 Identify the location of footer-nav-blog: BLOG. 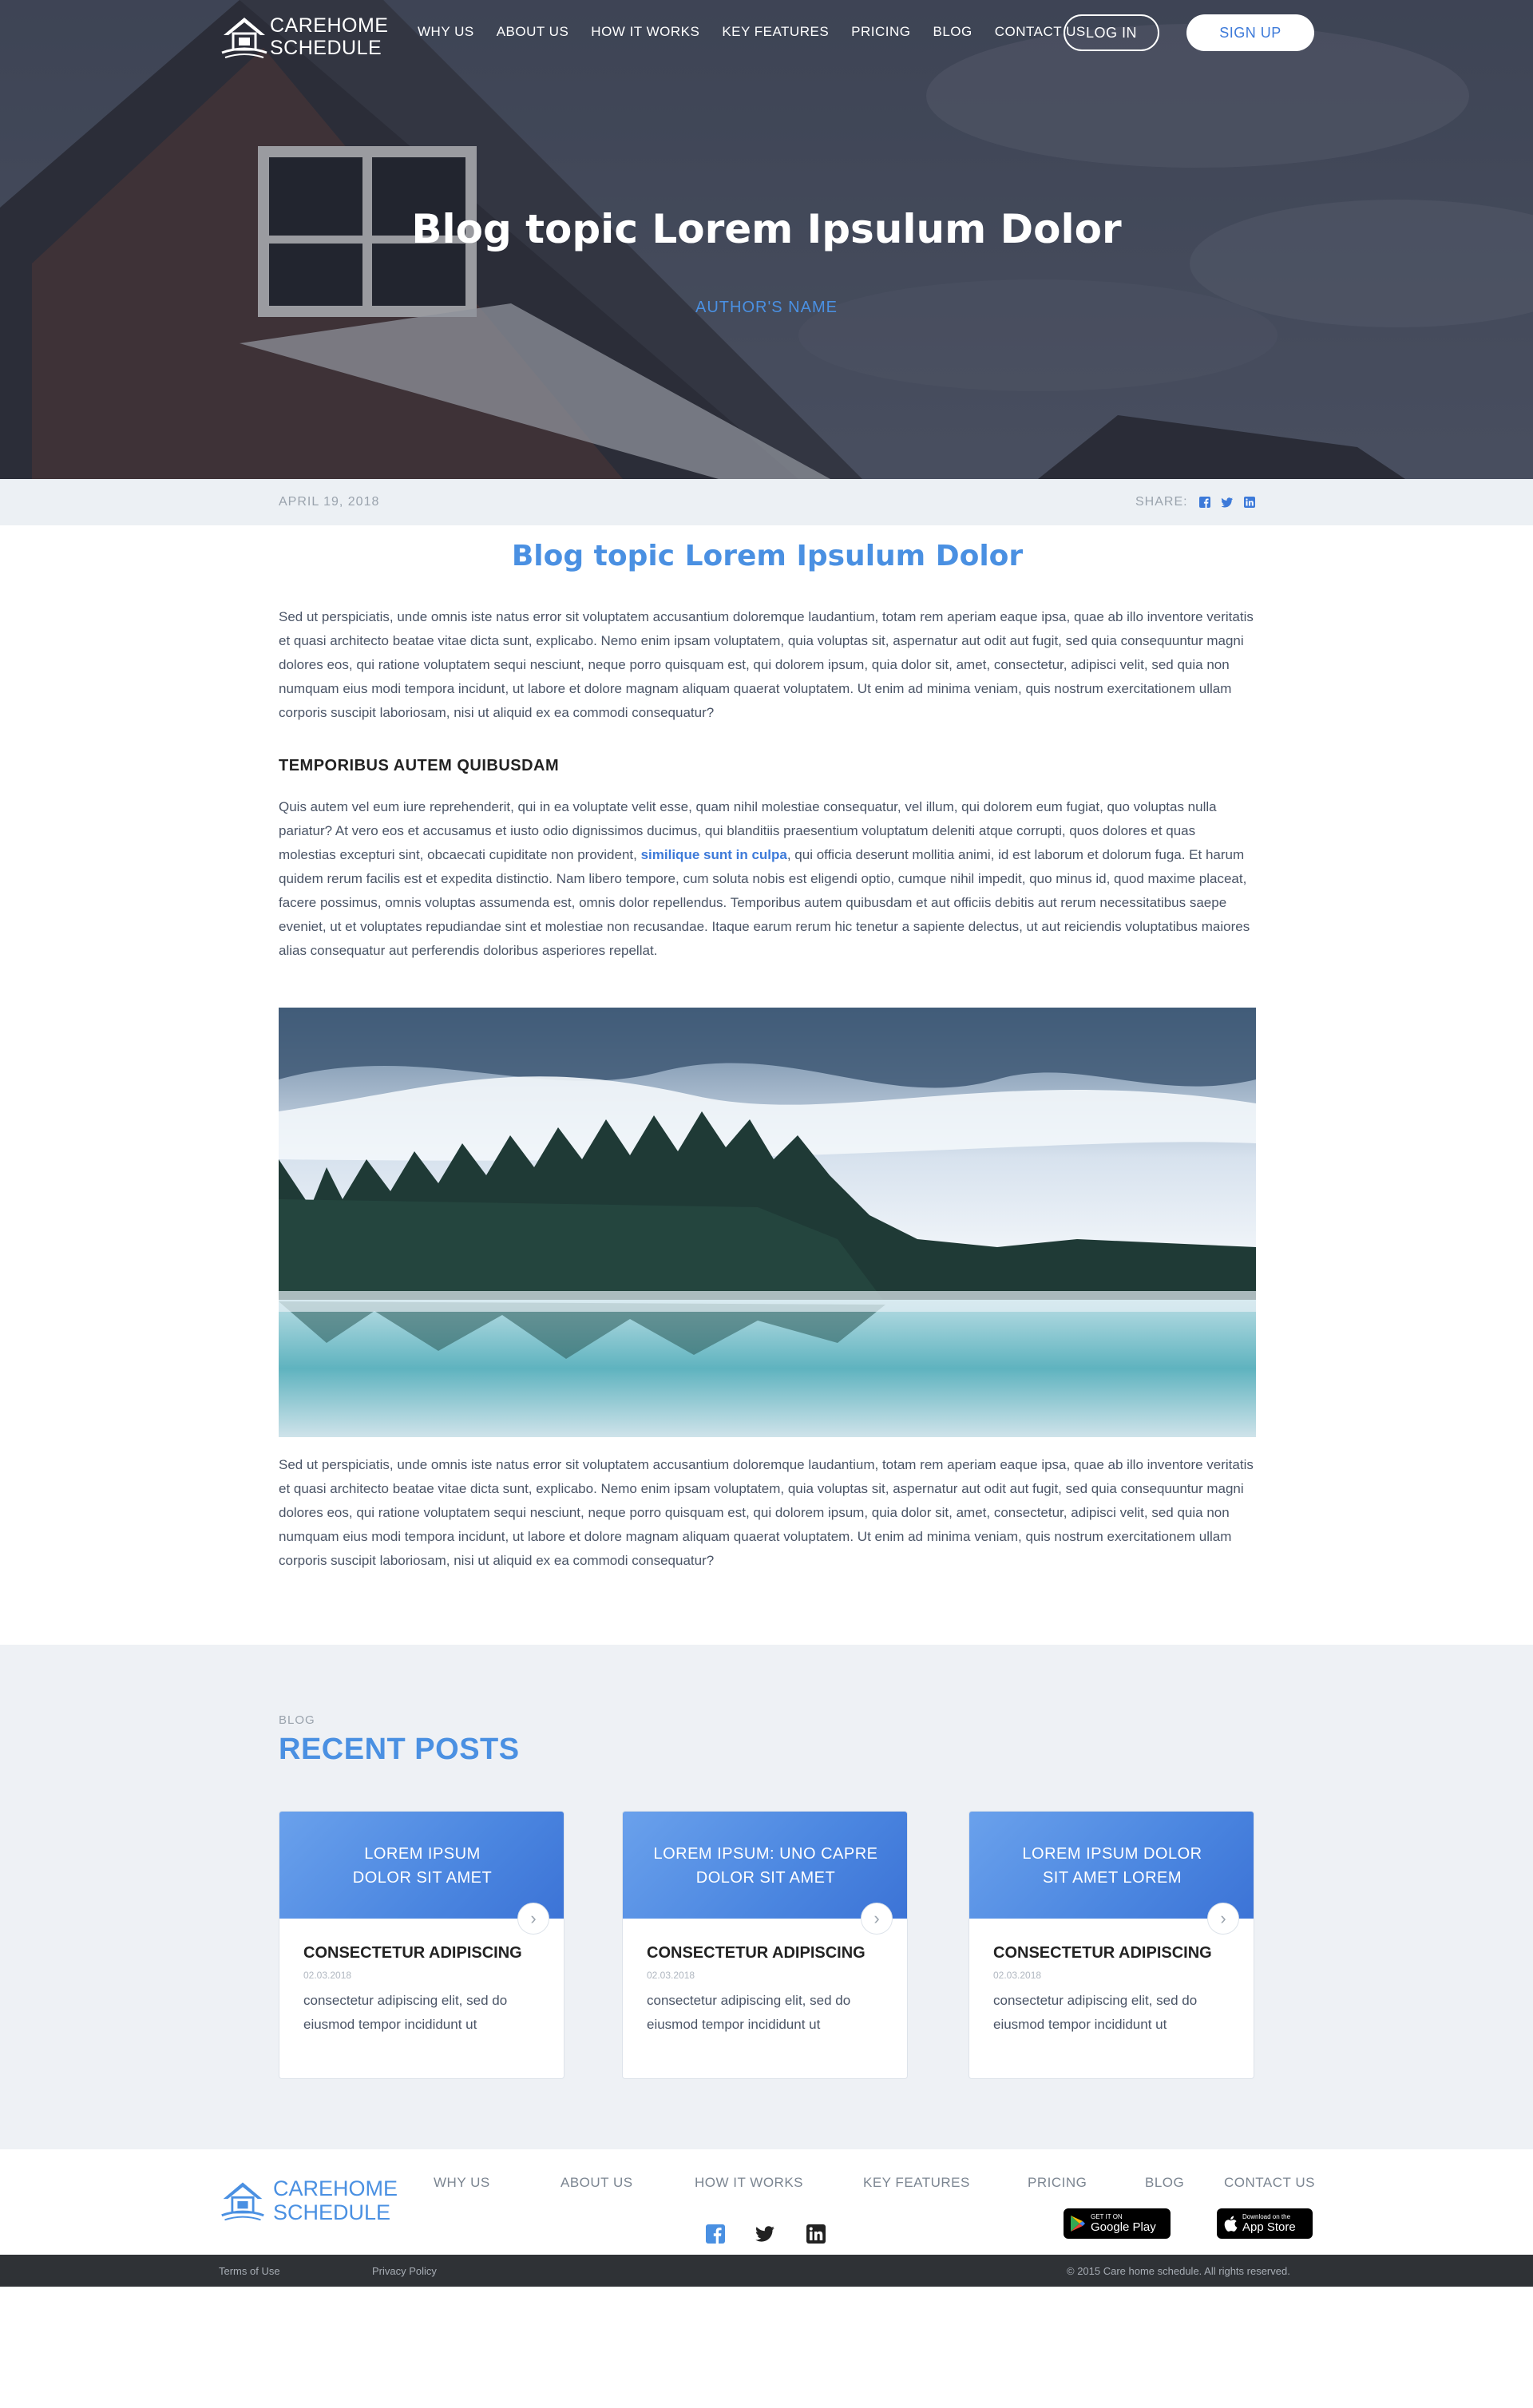
(1164, 2183).